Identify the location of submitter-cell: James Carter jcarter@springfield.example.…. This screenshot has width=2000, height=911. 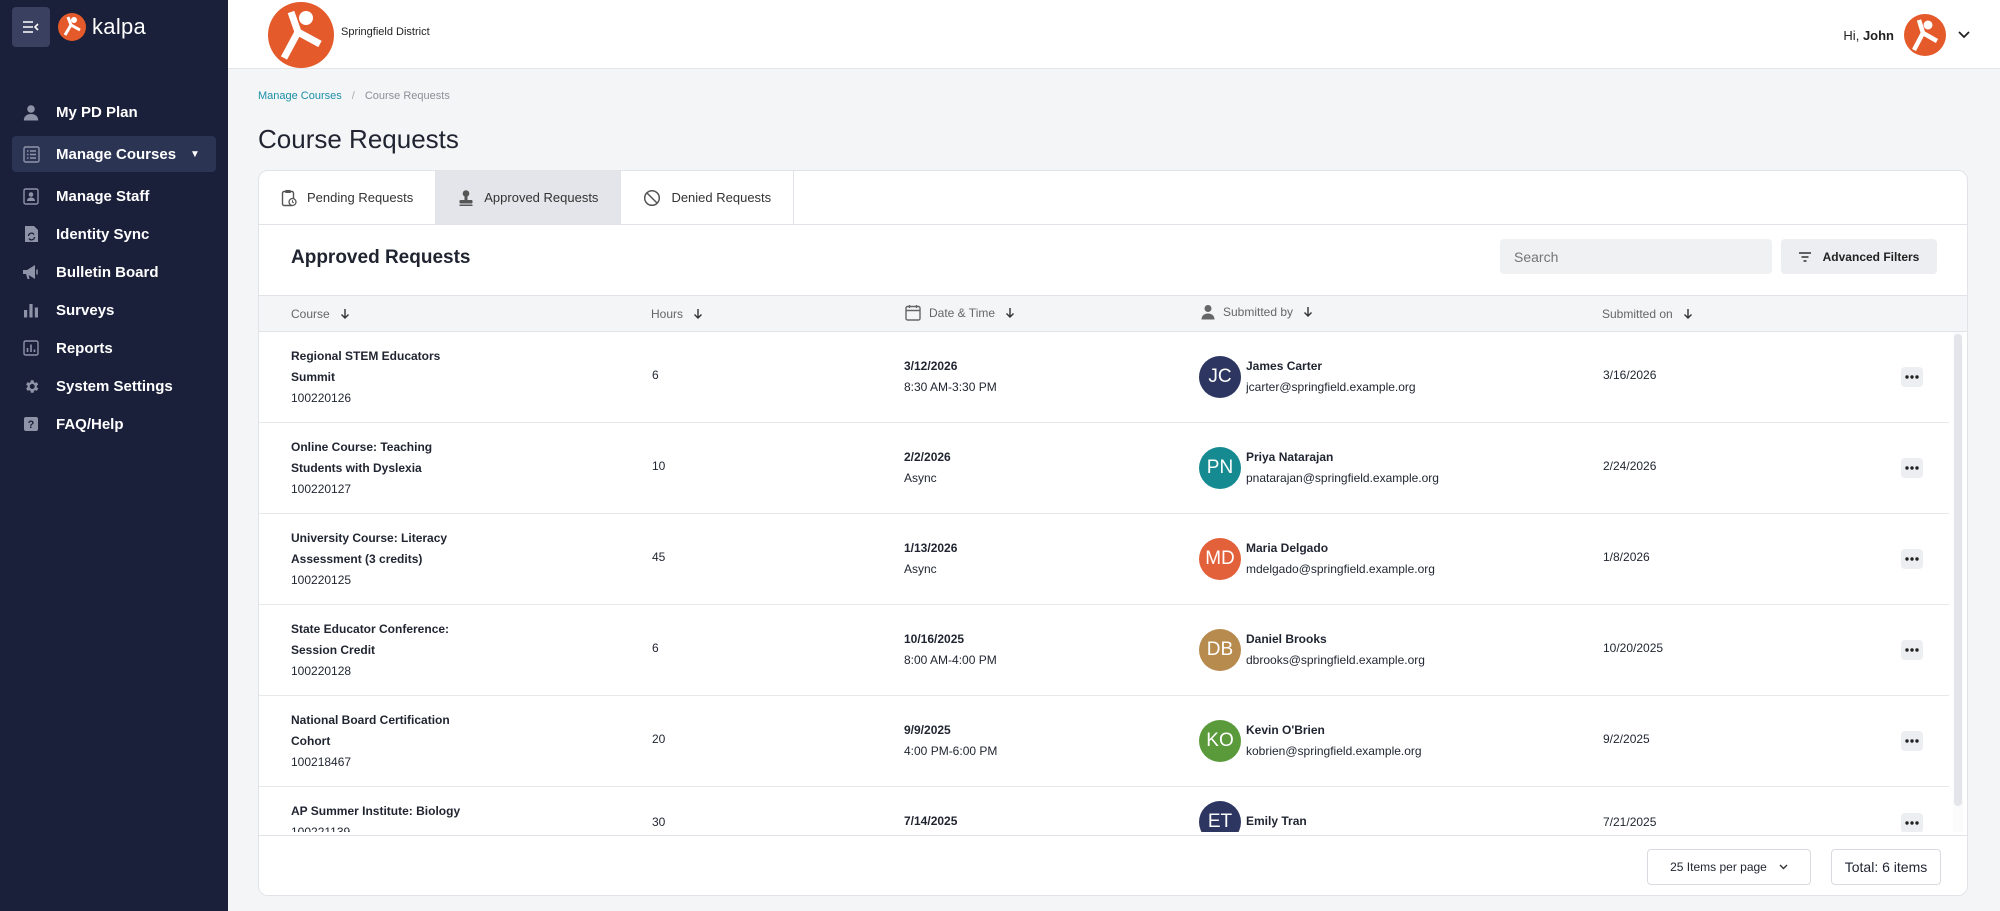
(1342, 377).